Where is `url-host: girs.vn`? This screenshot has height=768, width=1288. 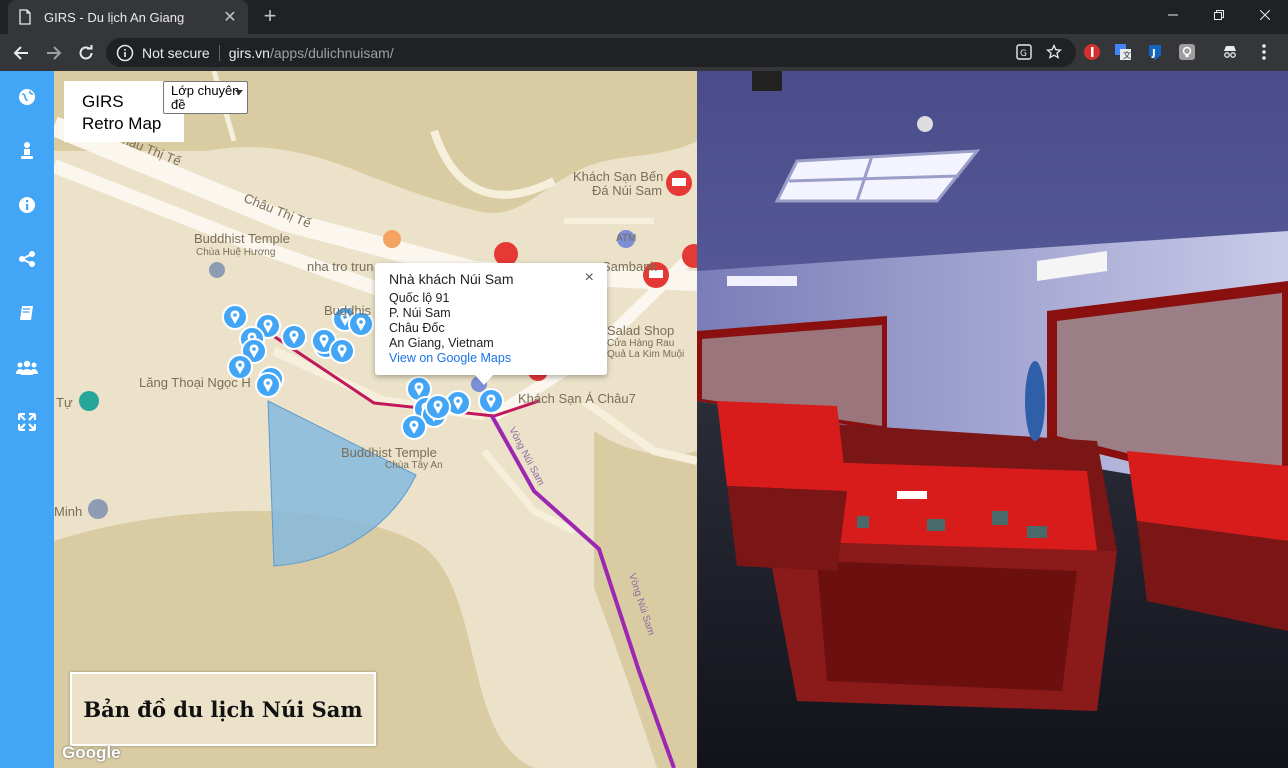
url-host: girs.vn is located at coordinates (249, 52).